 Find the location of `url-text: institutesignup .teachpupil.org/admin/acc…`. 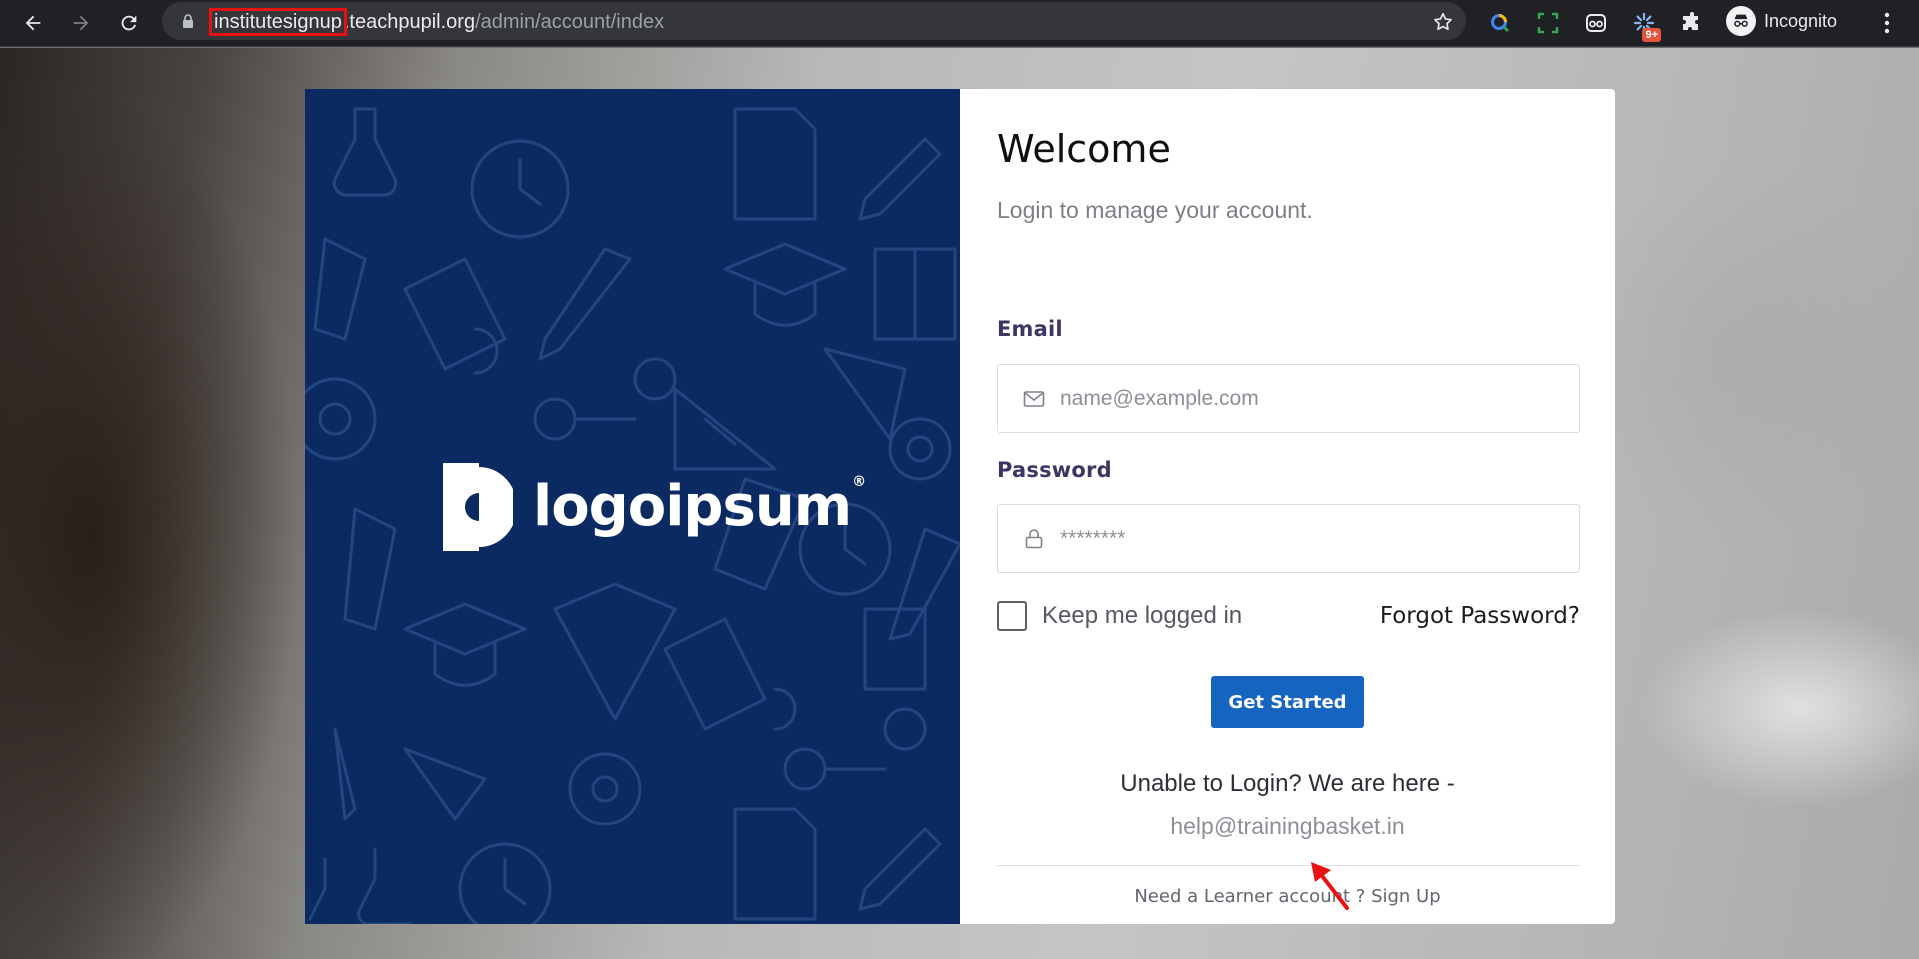

url-text: institutesignup .teachpupil.org/admin/acc… is located at coordinates (437, 22).